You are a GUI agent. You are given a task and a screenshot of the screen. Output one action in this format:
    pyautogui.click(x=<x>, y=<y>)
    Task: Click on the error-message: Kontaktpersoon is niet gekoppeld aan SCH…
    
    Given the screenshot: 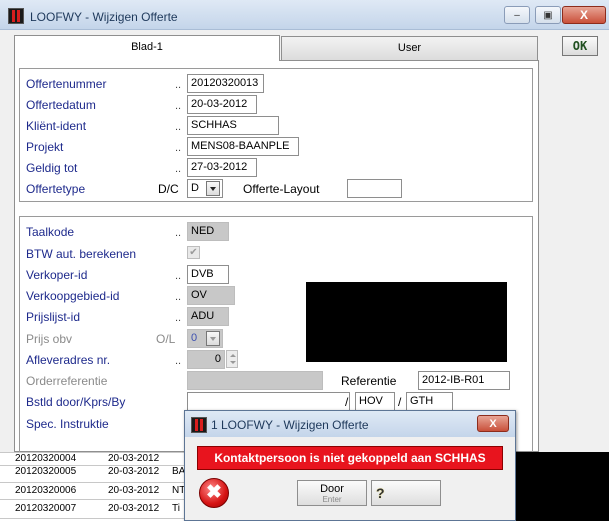 What is the action you would take?
    pyautogui.click(x=350, y=458)
    